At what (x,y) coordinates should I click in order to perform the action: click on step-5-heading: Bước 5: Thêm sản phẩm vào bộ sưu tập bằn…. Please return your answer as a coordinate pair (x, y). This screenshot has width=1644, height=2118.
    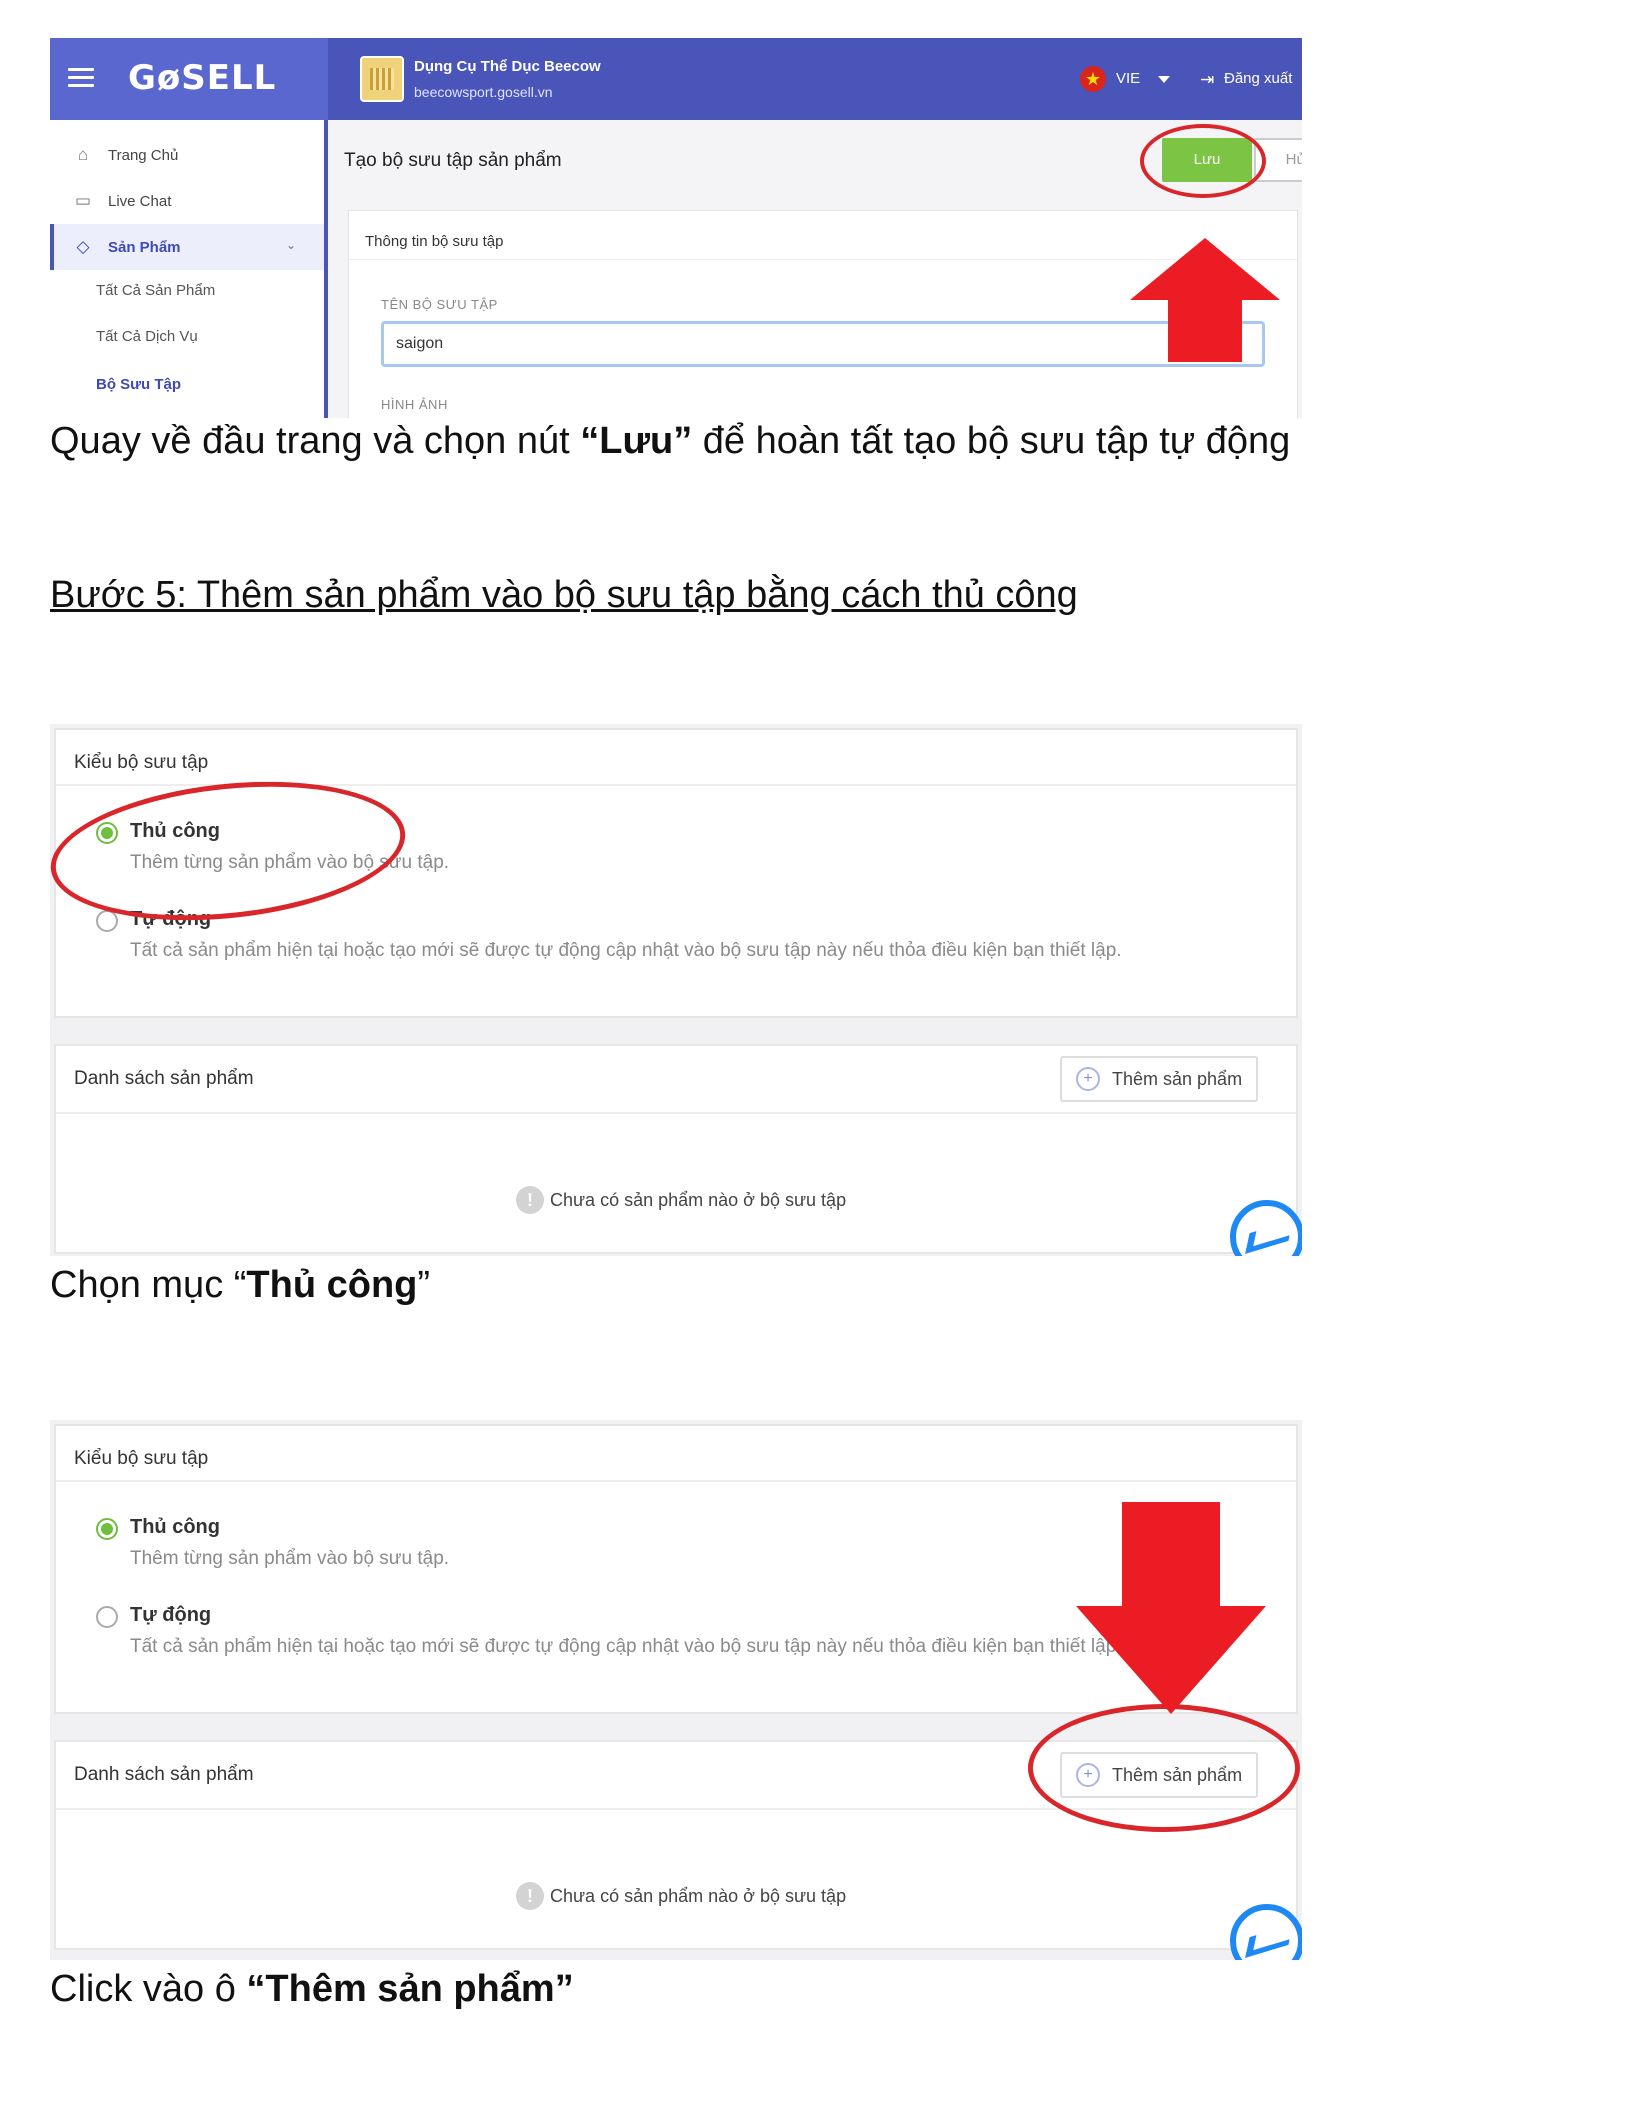
    Looking at the image, I should click on (564, 595).